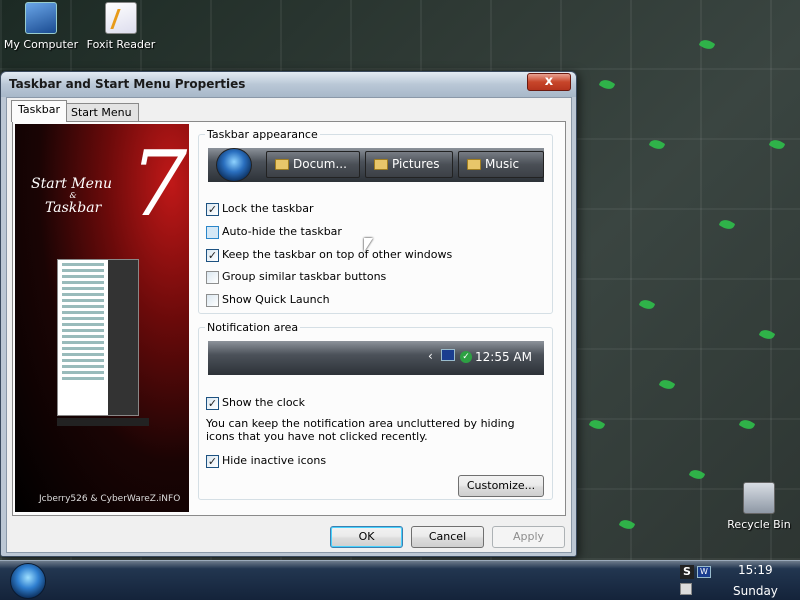 The image size is (800, 600). What do you see at coordinates (212, 232) in the screenshot?
I see `auto-hide-taskbar-checkbox` at bounding box center [212, 232].